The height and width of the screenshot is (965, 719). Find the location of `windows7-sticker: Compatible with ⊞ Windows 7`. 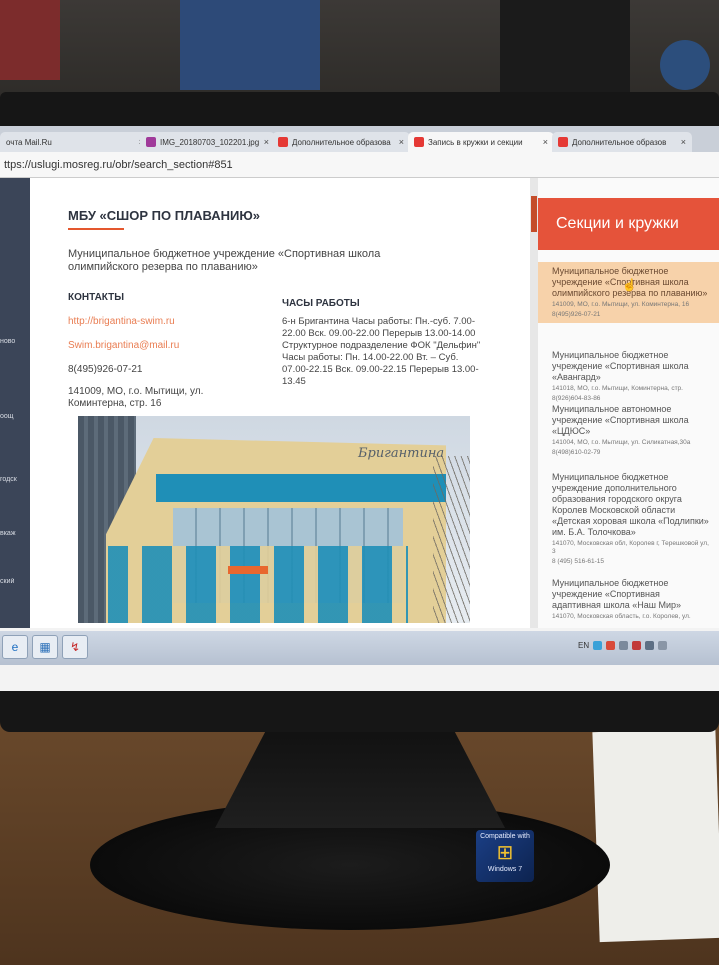

windows7-sticker: Compatible with ⊞ Windows 7 is located at coordinates (505, 856).